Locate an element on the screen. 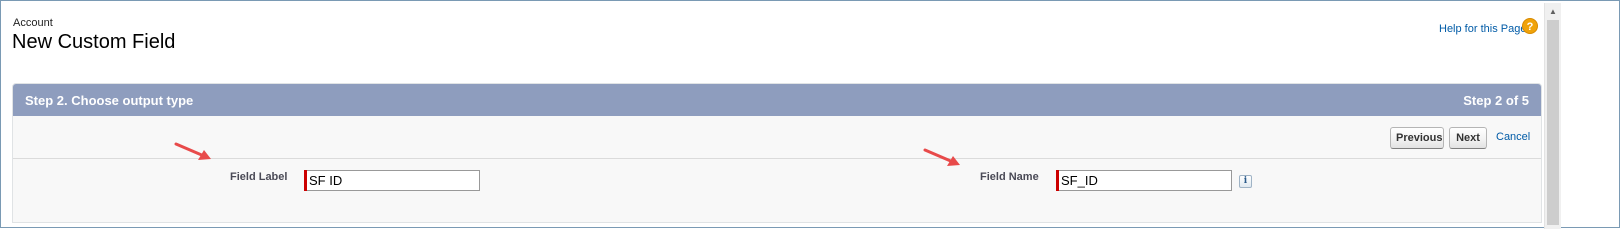 This screenshot has width=1622, height=240. field-name-input is located at coordinates (1145, 180).